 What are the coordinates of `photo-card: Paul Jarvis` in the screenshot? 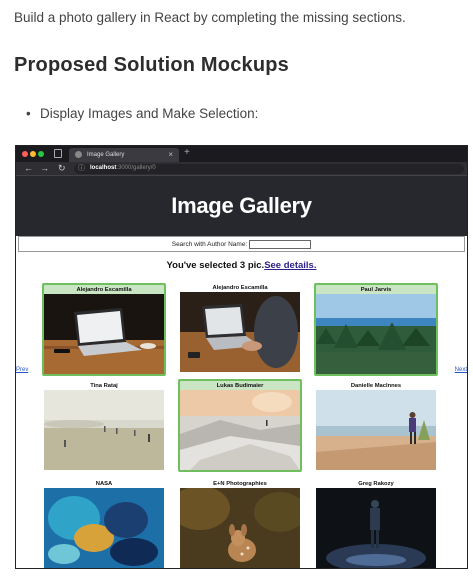 It's located at (376, 329).